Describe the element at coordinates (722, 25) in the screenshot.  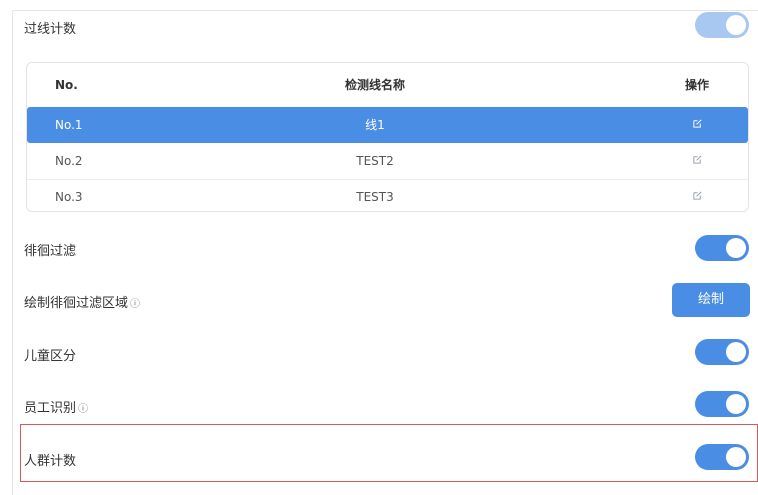
I see `line-count-toggle` at that location.